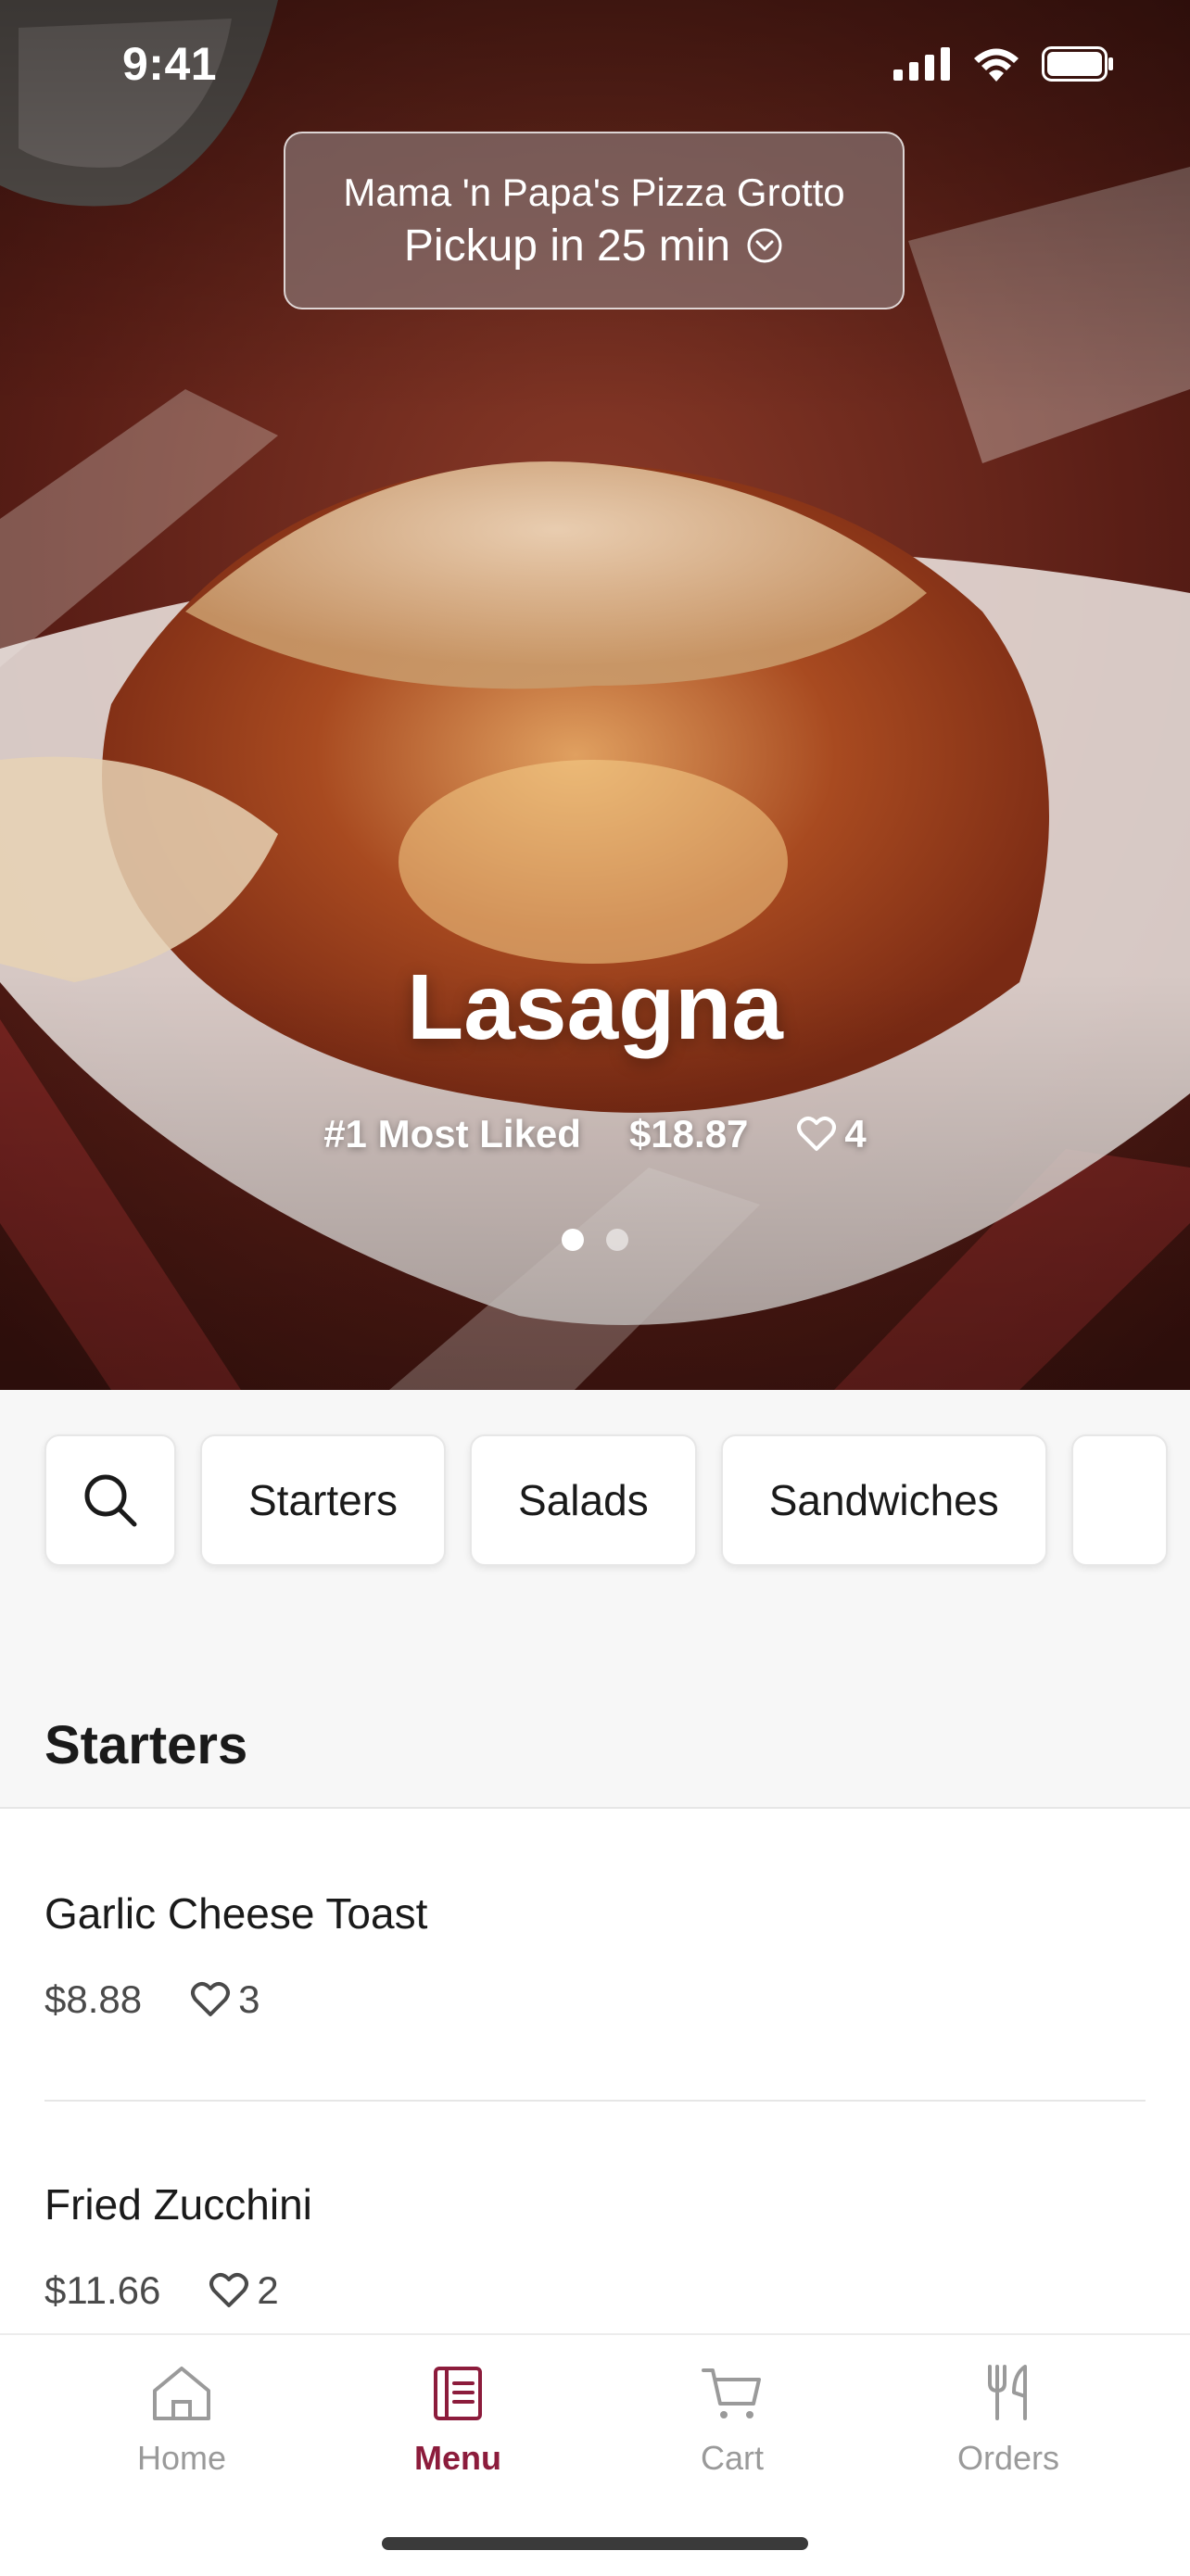 This screenshot has height=2576, width=1190. I want to click on home-indicator, so click(595, 2543).